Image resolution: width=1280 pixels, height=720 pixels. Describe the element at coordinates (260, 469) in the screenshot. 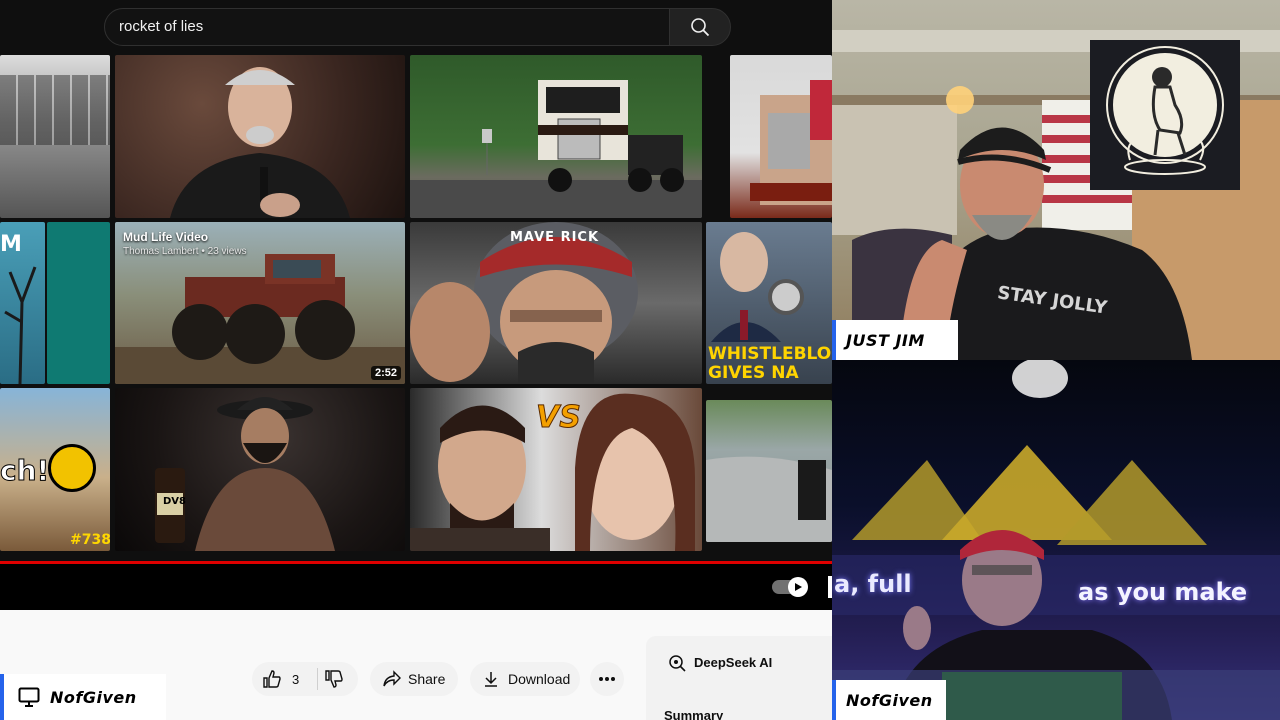

I see `video-thumbnail-cowboy: DV8` at that location.